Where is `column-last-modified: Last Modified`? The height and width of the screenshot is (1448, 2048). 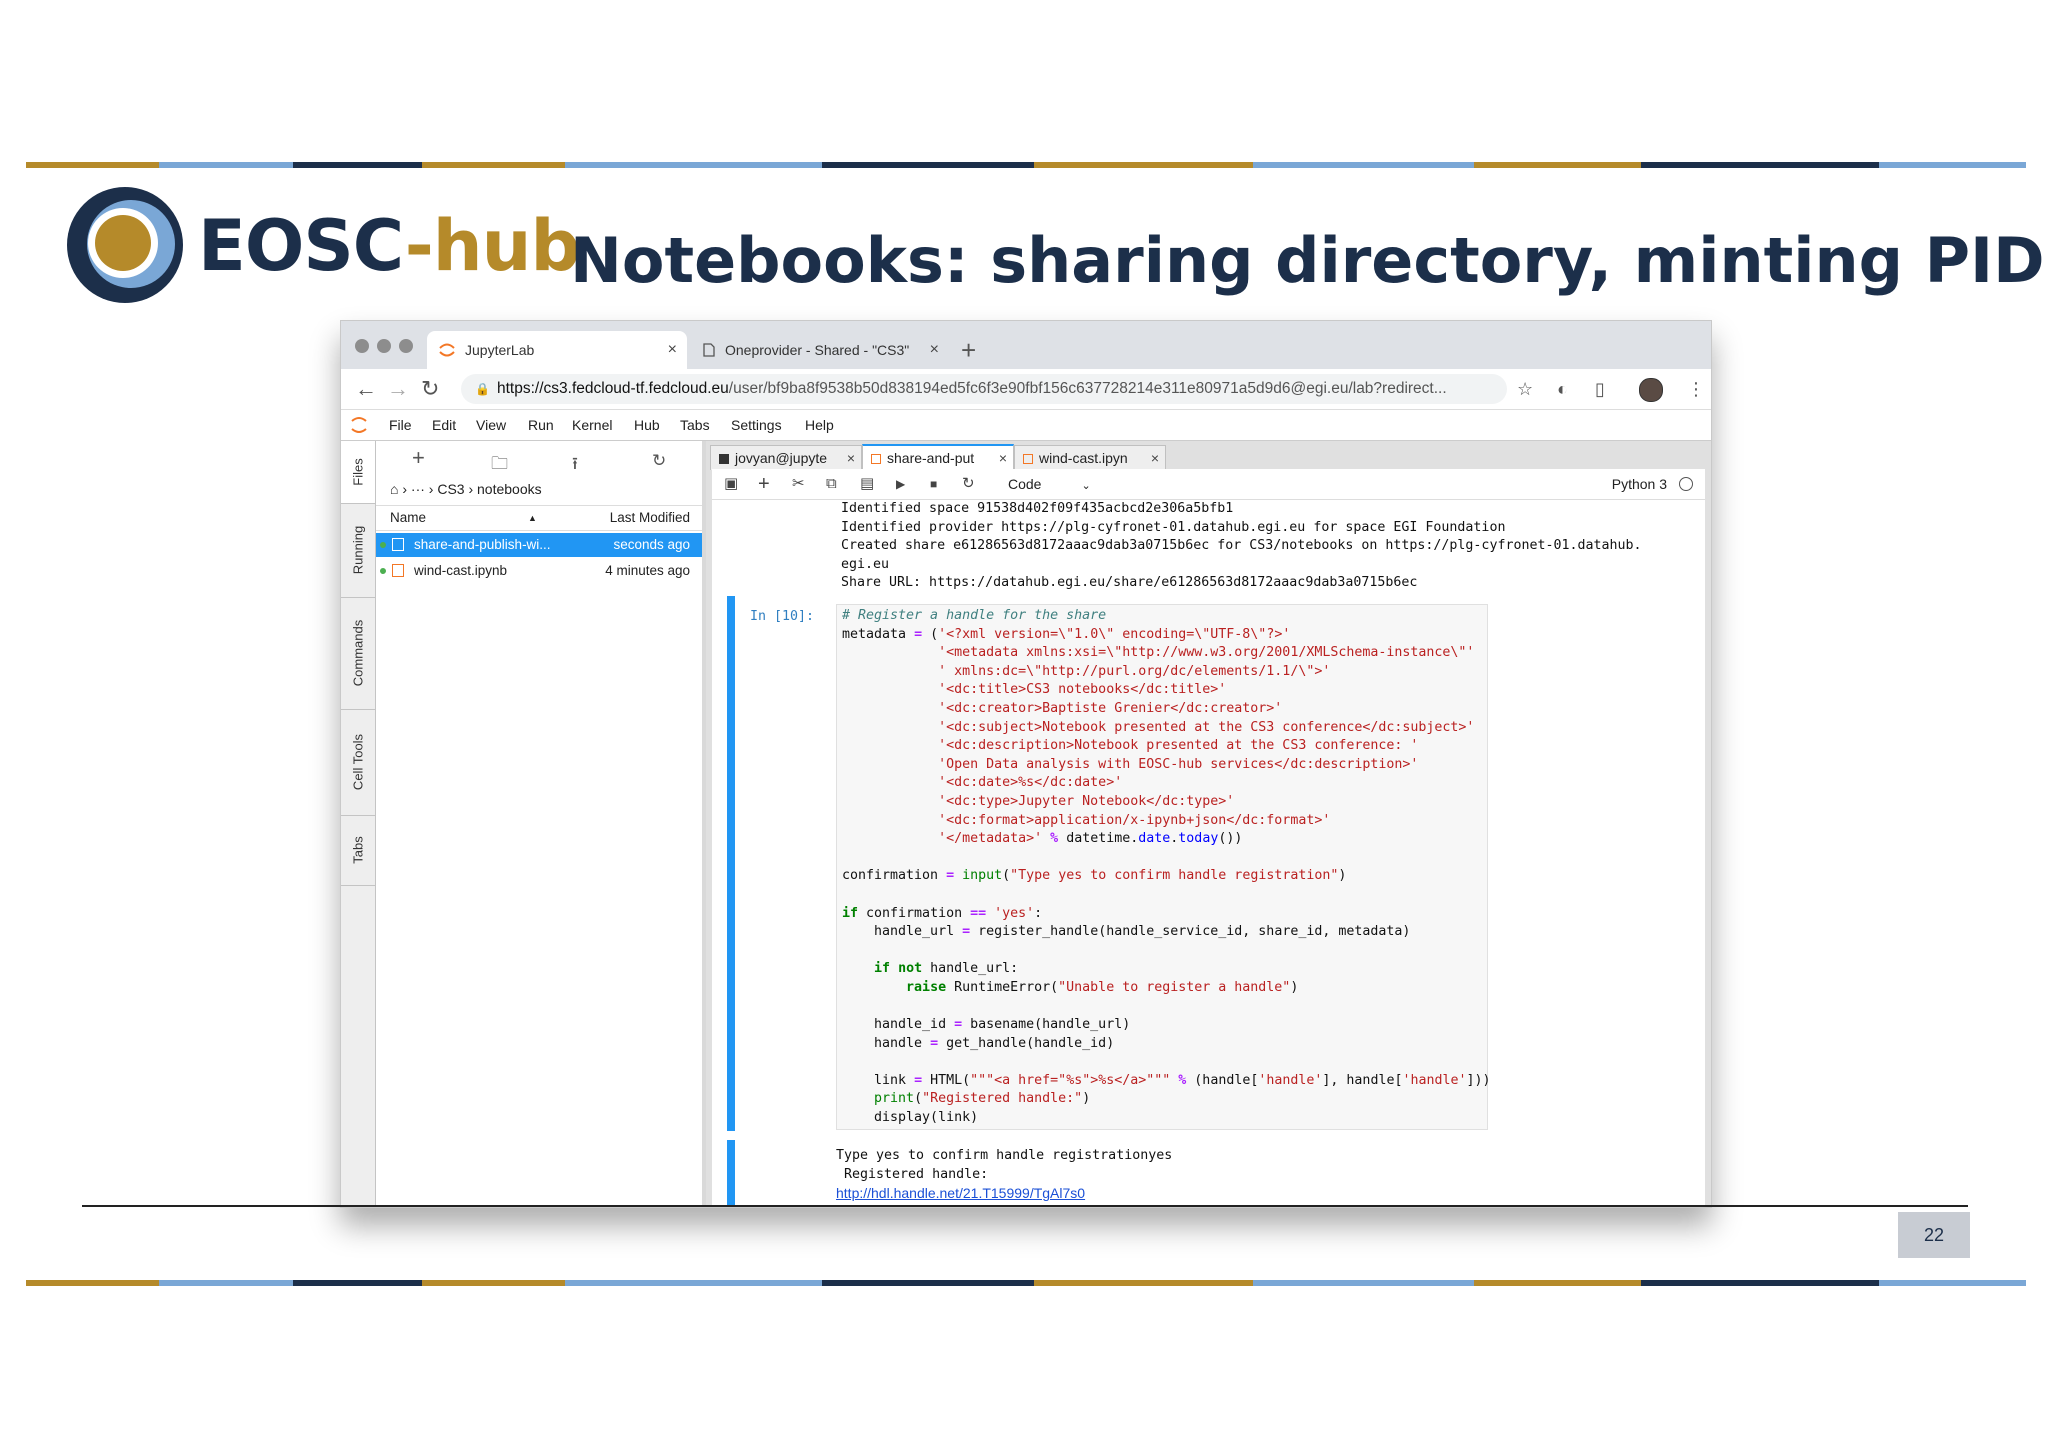 column-last-modified: Last Modified is located at coordinates (650, 518).